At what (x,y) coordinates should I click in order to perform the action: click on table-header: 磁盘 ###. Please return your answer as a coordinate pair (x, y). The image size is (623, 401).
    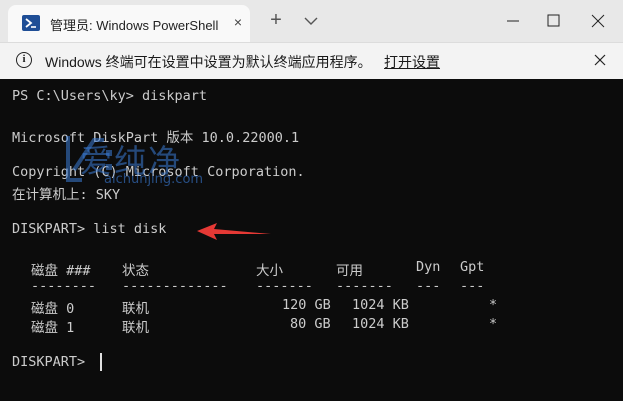
    Looking at the image, I should click on (61, 271).